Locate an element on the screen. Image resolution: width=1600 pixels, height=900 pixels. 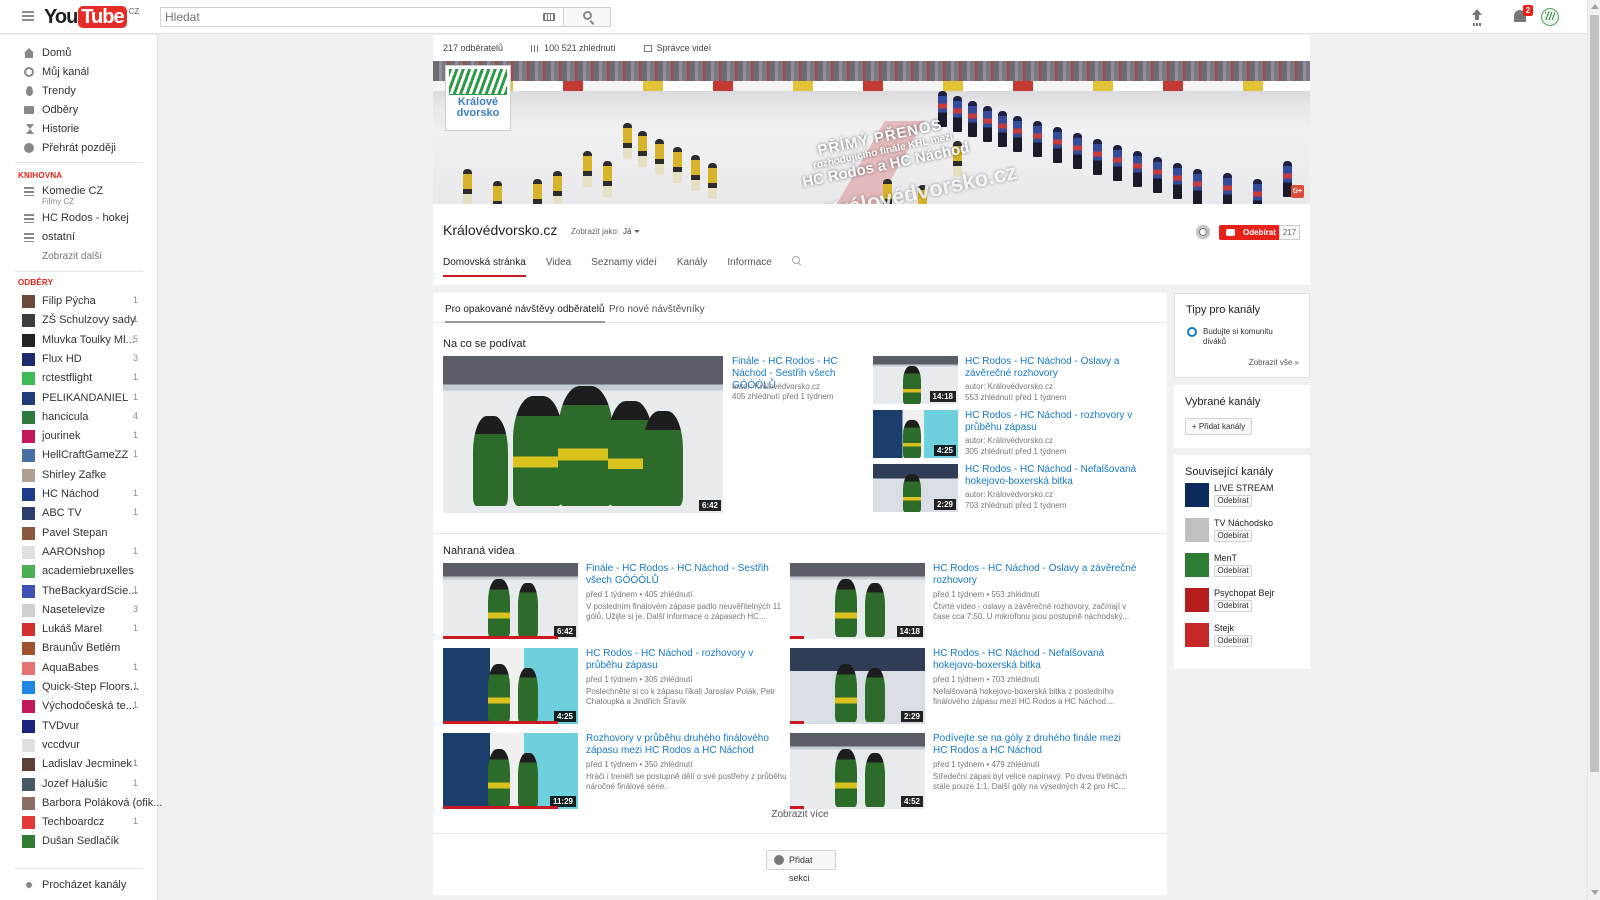
subscription-item: academiebruxelles is located at coordinates (79, 571).